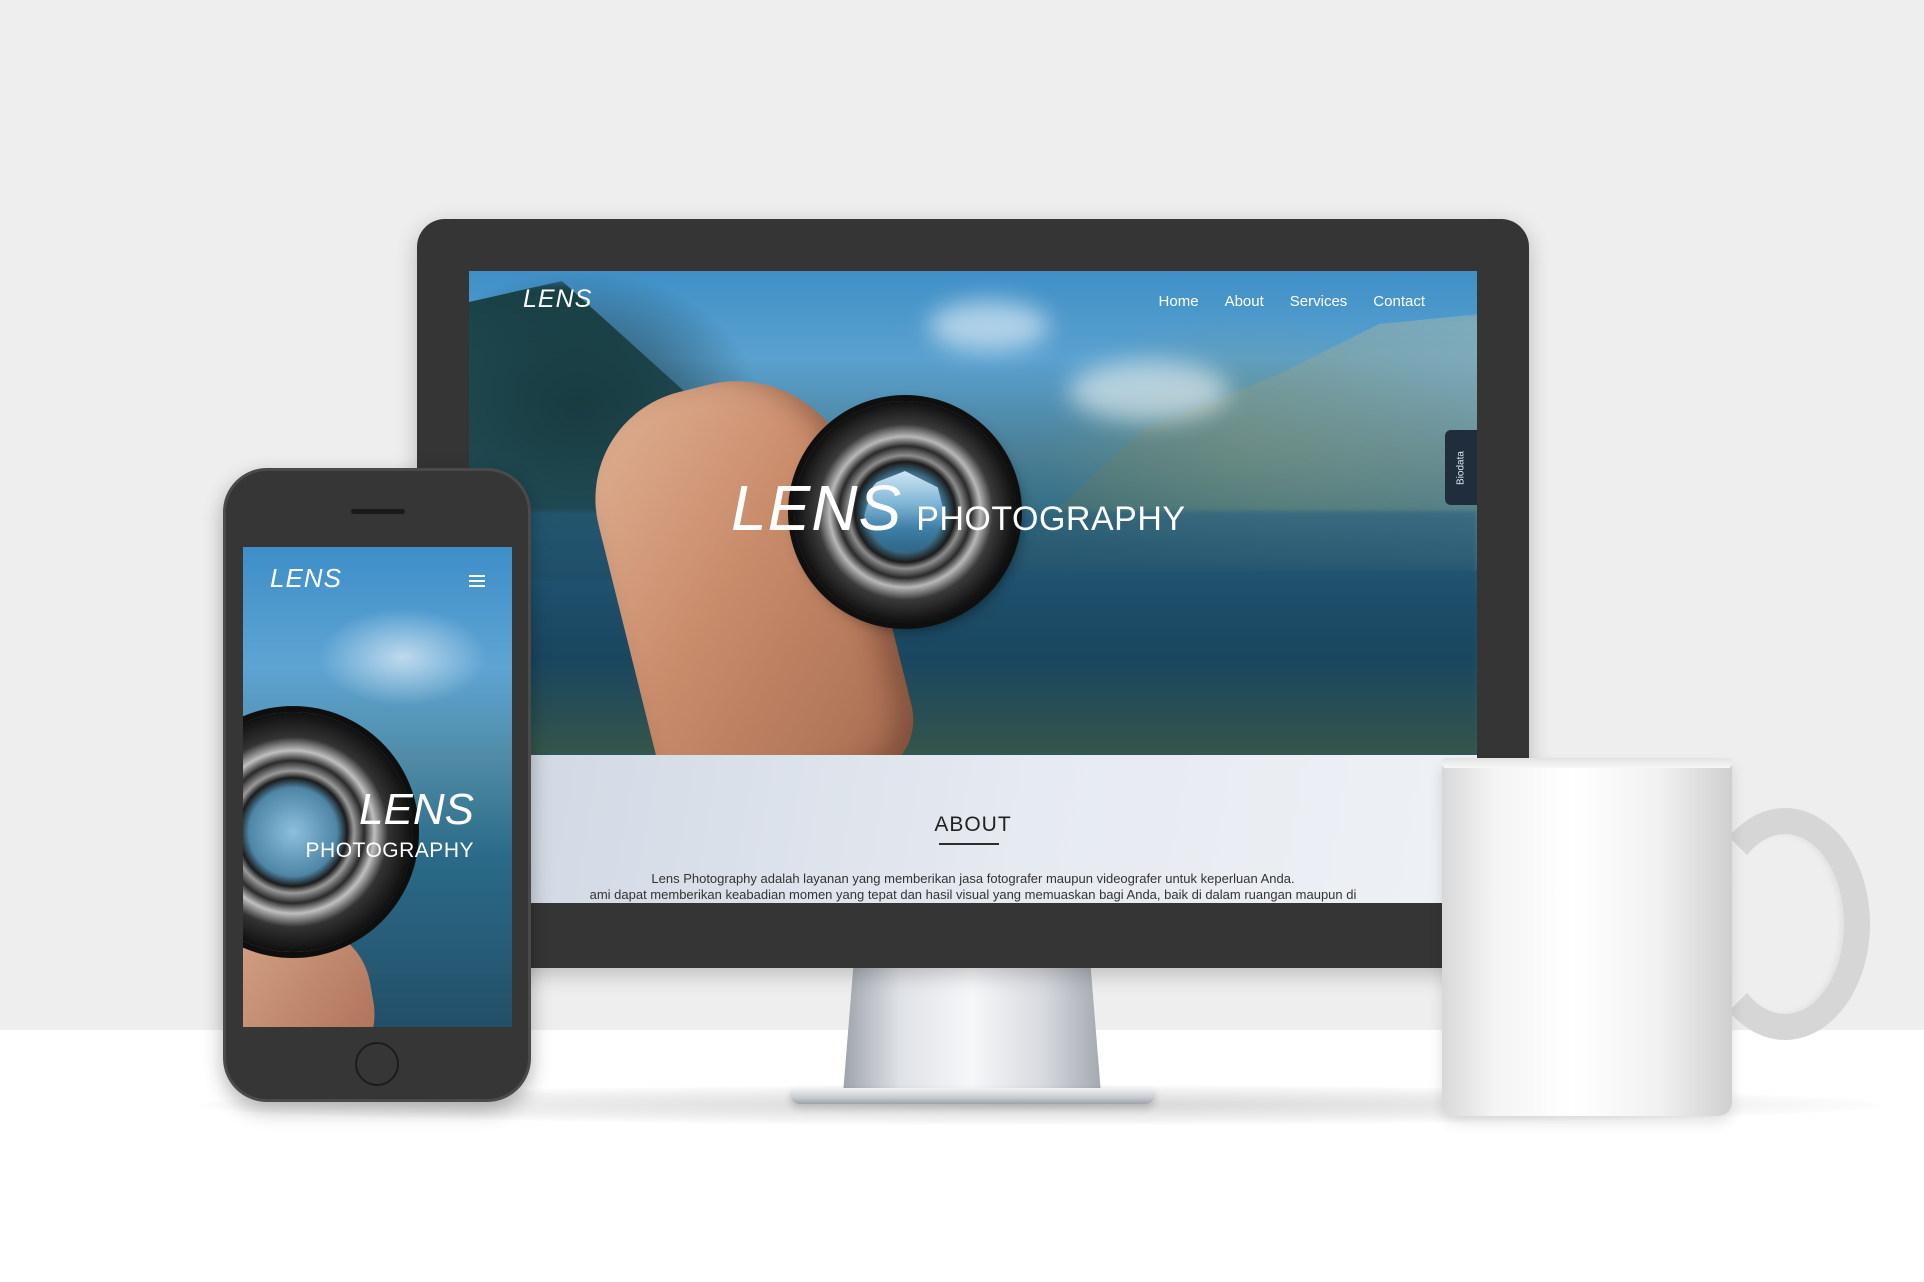 The height and width of the screenshot is (1282, 1924). What do you see at coordinates (378, 511) in the screenshot?
I see `phone-speaker` at bounding box center [378, 511].